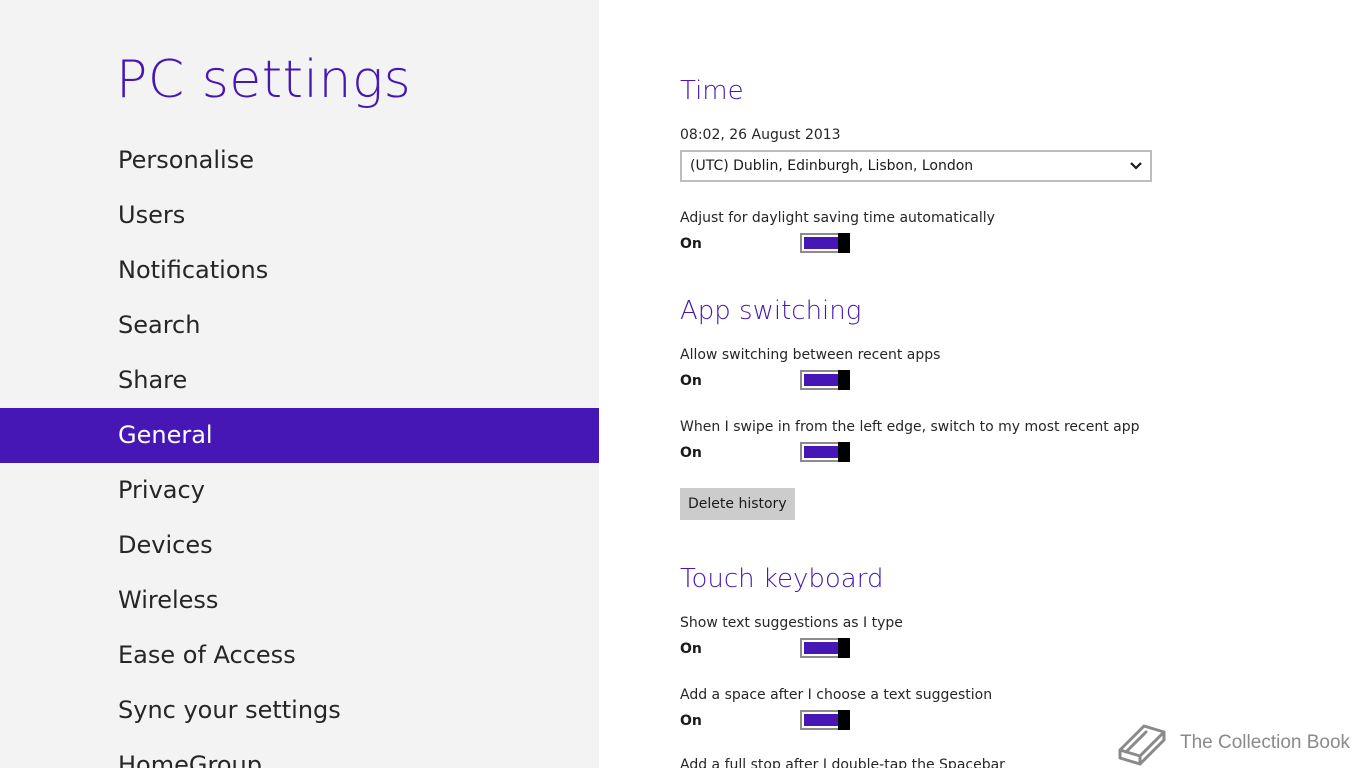  I want to click on nav-item-notifications: Notifications, so click(299, 270).